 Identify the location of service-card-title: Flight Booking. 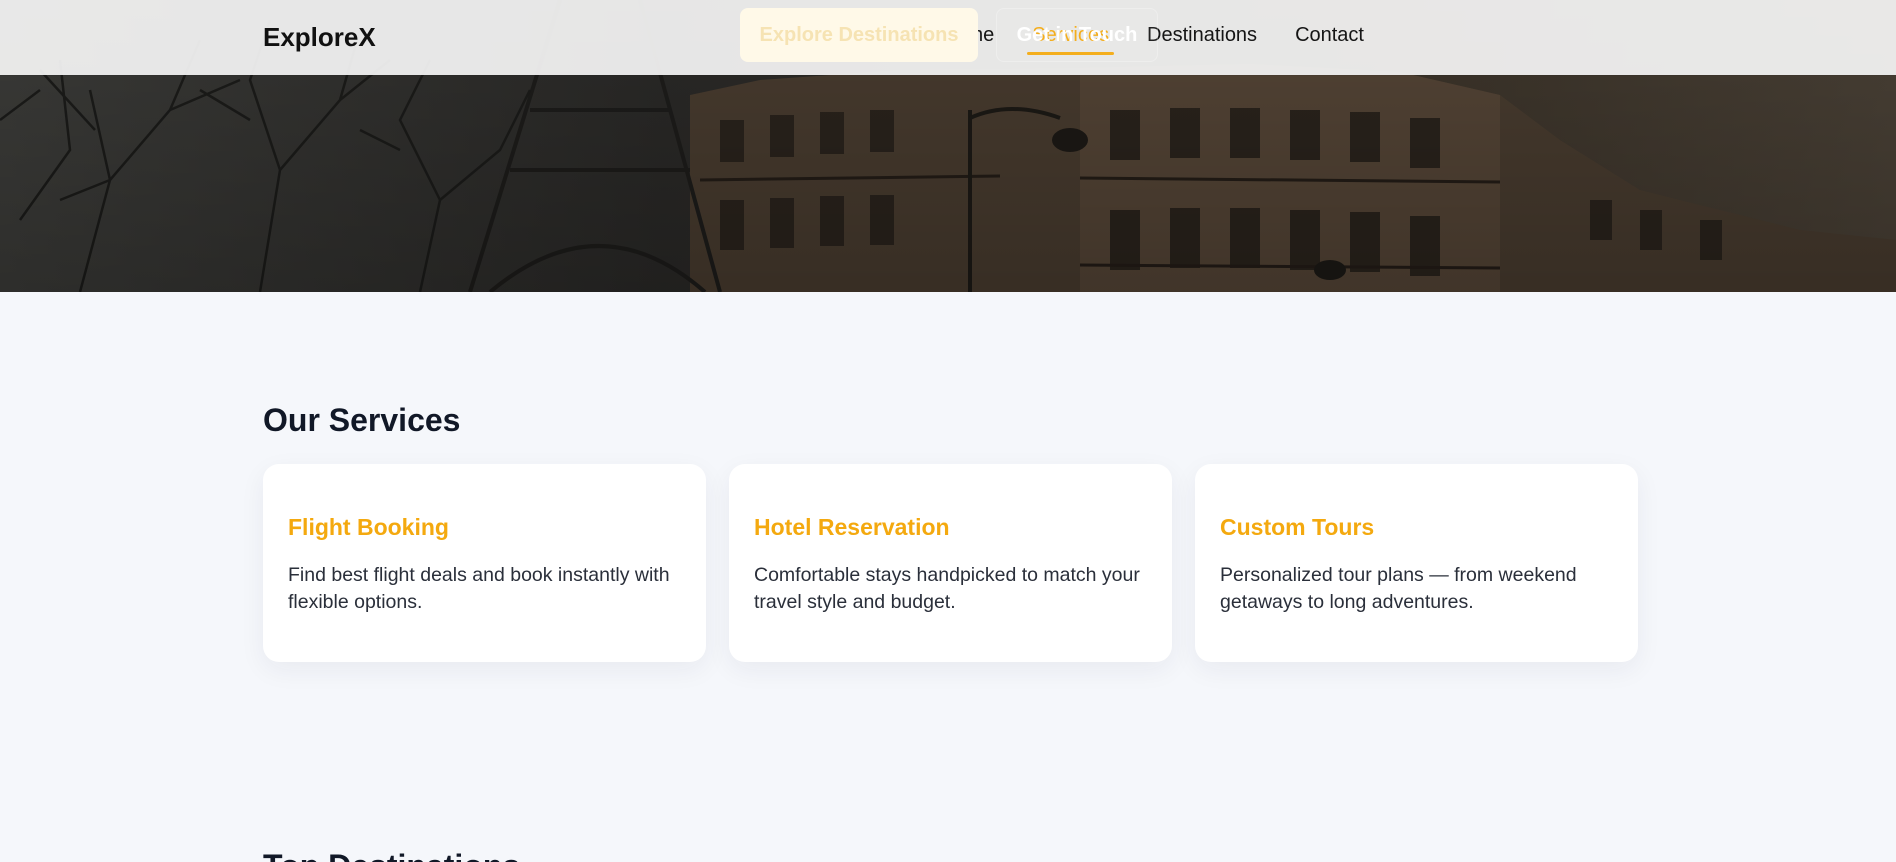
(368, 527).